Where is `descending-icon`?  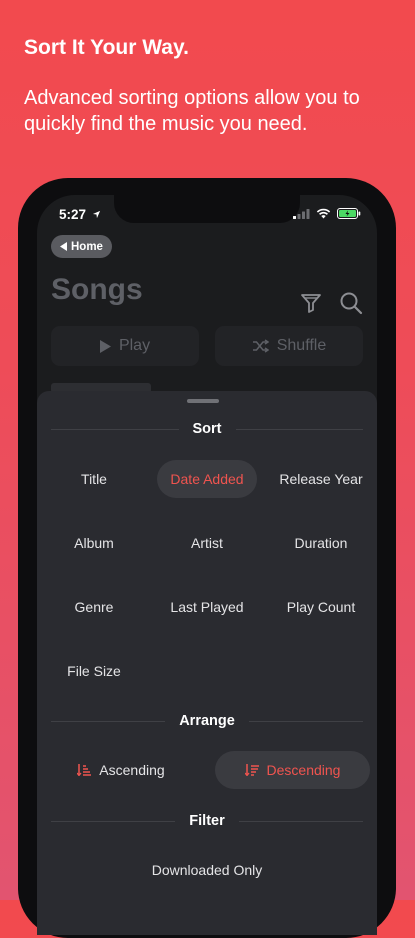
descending-icon is located at coordinates (251, 770).